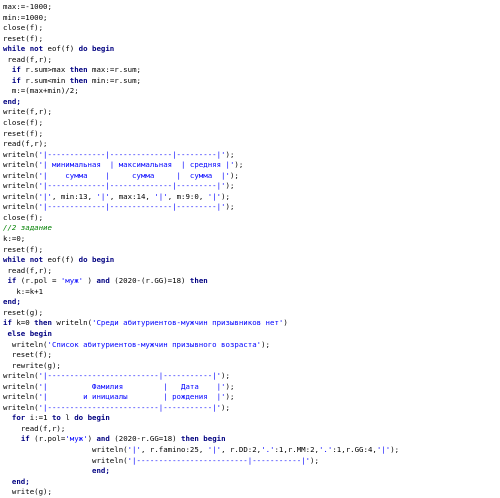 This screenshot has height=498, width=500. Describe the element at coordinates (241, 449) in the screenshot. I see `code-token: , r.DD:2,` at that location.